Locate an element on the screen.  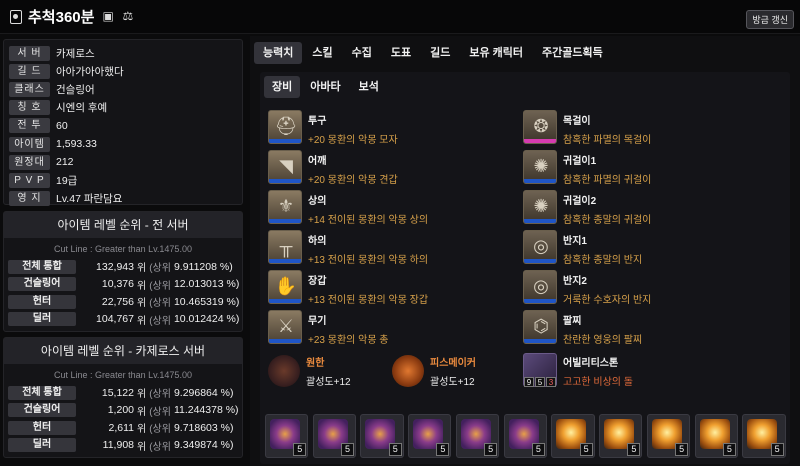
id-card-icon: ▣ is located at coordinates (109, 16).